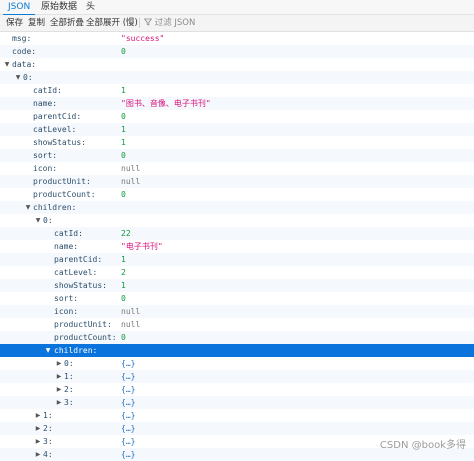  I want to click on expand-all-button: 全部展开 (慢), so click(112, 23).